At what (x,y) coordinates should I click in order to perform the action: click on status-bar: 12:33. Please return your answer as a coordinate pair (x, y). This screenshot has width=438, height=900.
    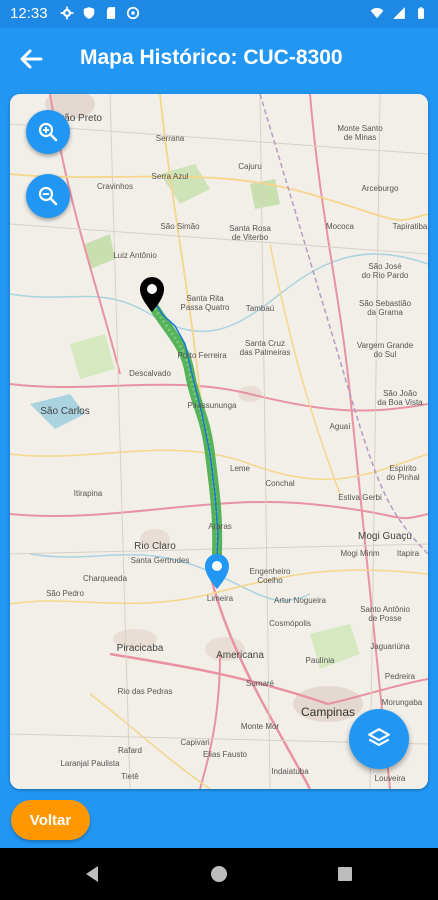
    Looking at the image, I should click on (219, 14).